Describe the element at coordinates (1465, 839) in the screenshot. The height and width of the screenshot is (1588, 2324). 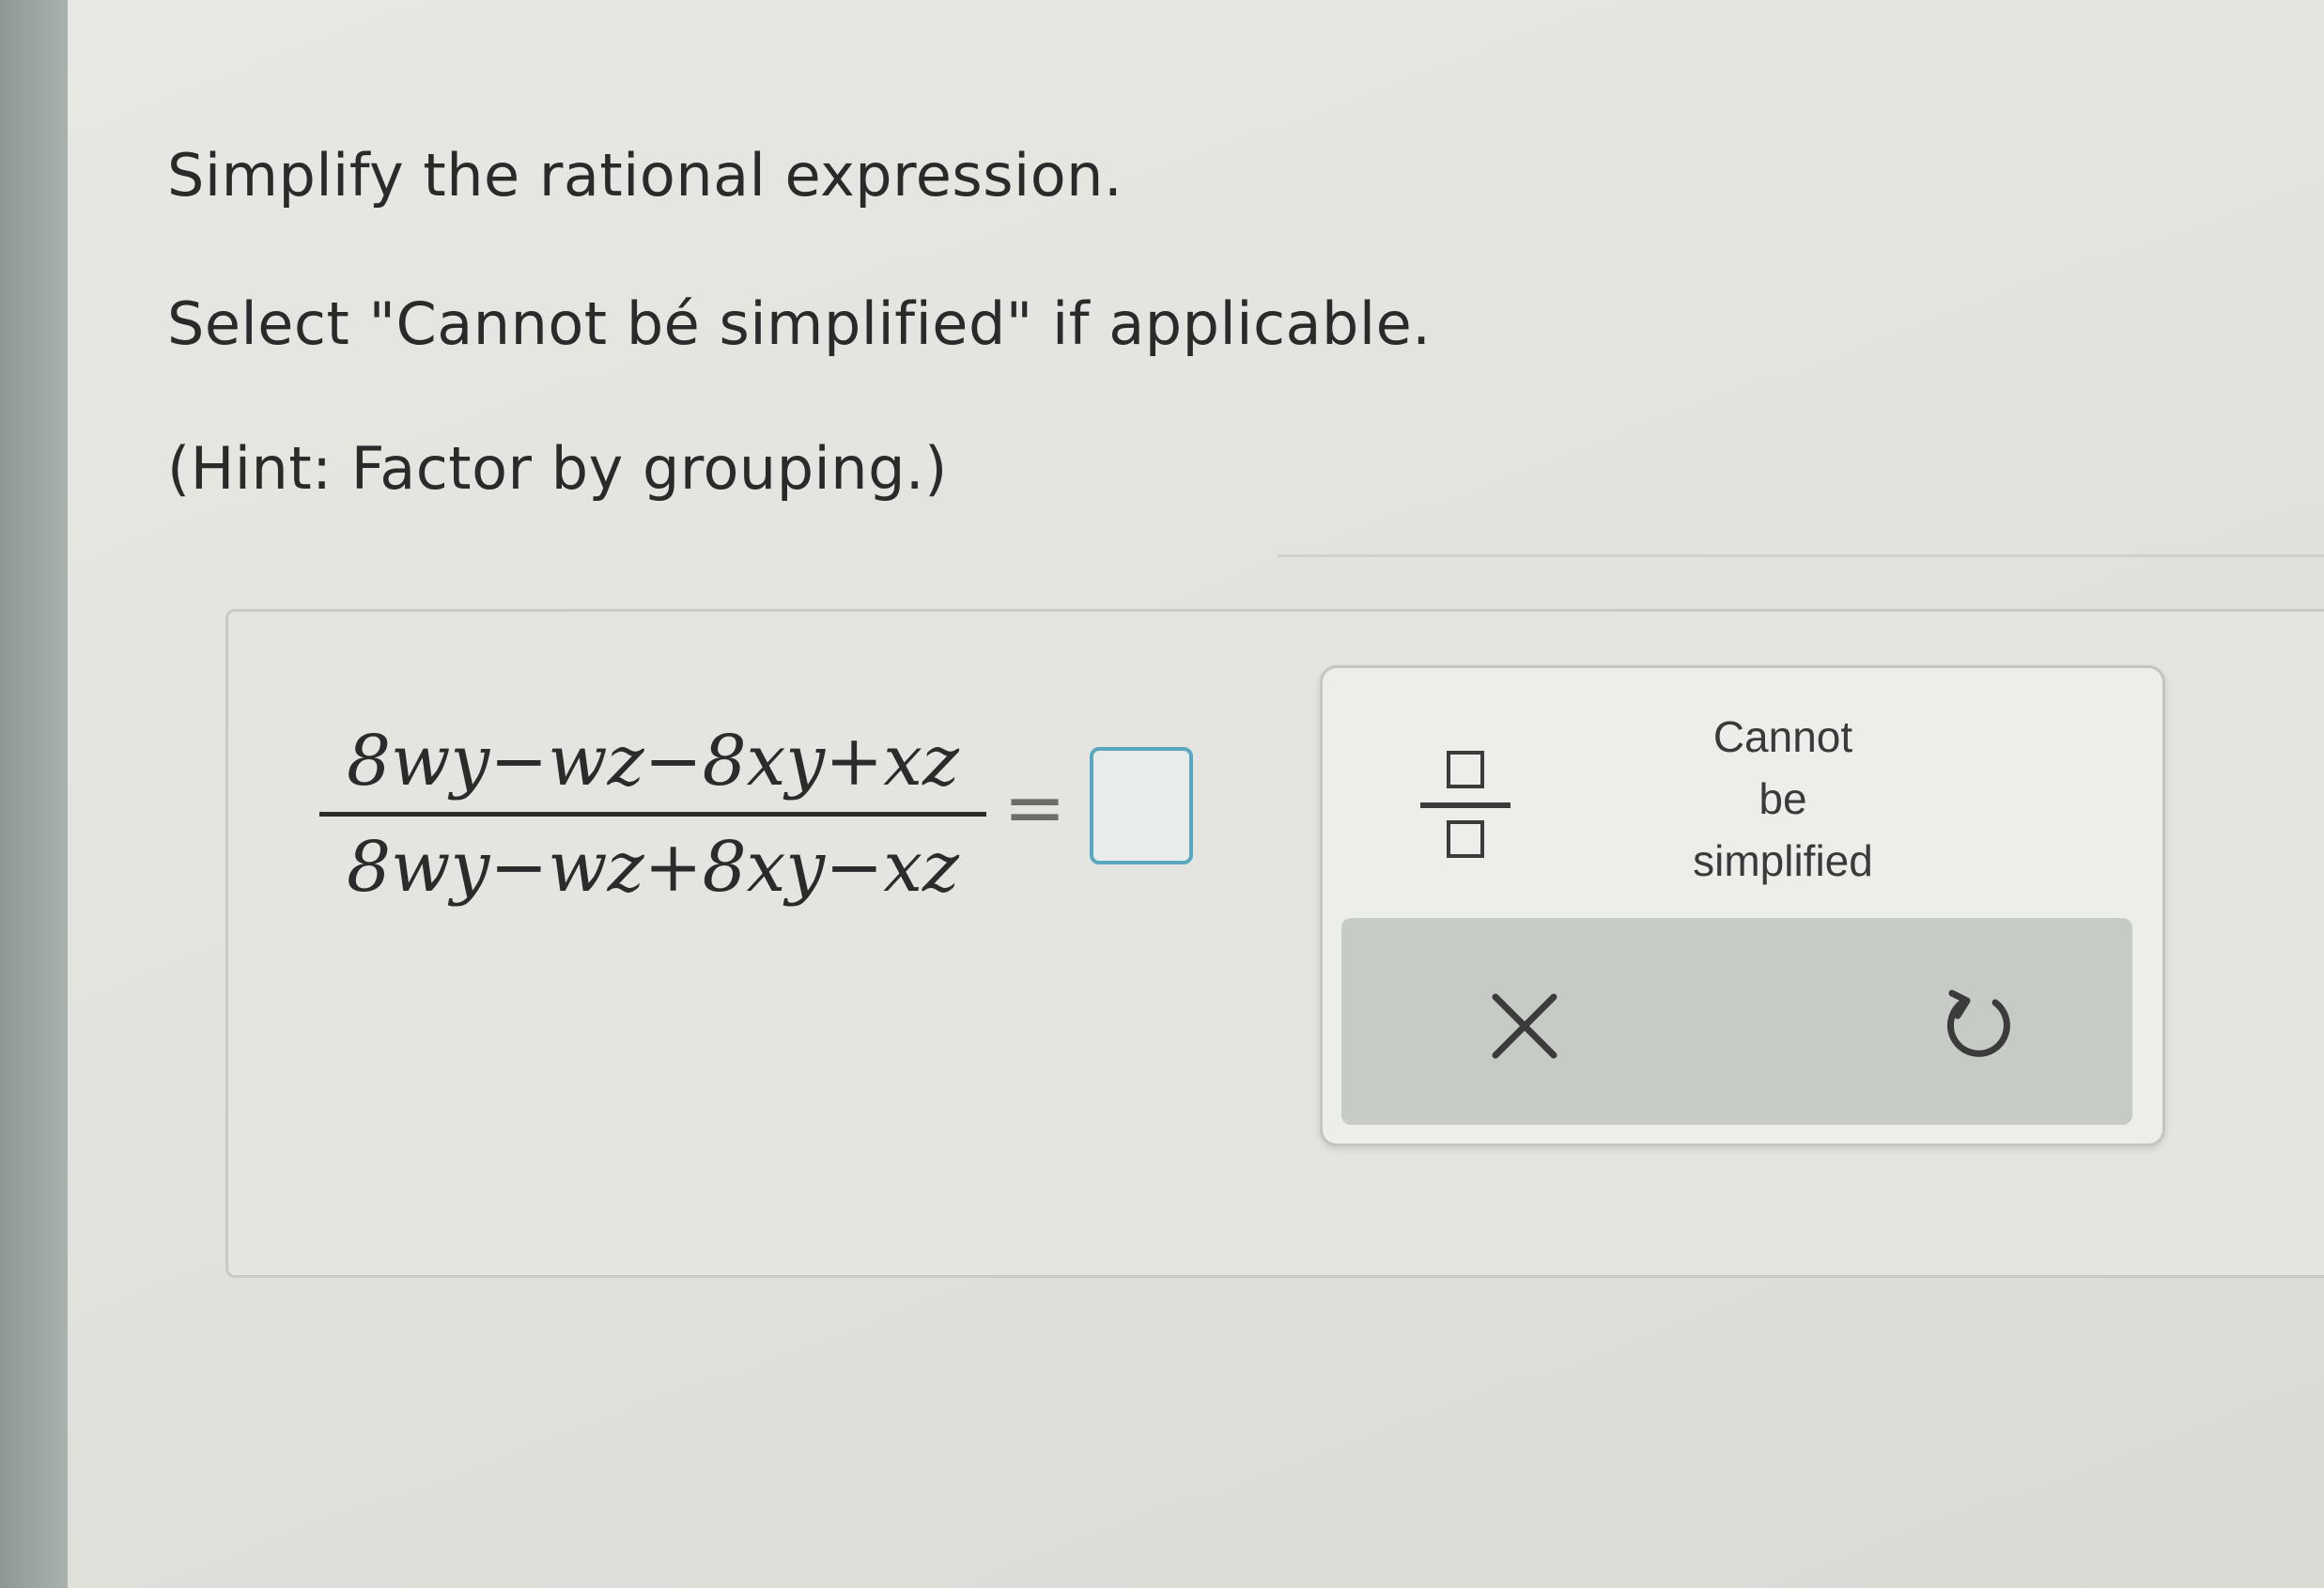
I see `denominator-slot-icon` at that location.